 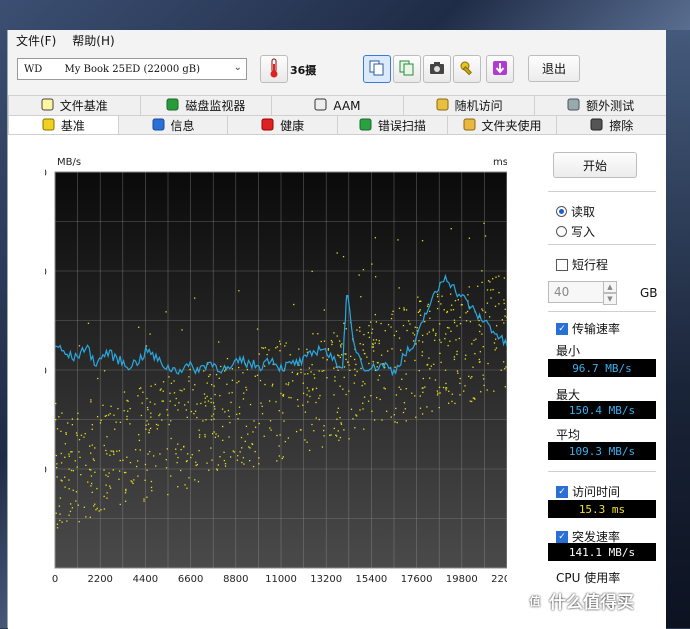 What do you see at coordinates (502, 125) in the screenshot?
I see `tab-bottom-4: 文件夹使用` at bounding box center [502, 125].